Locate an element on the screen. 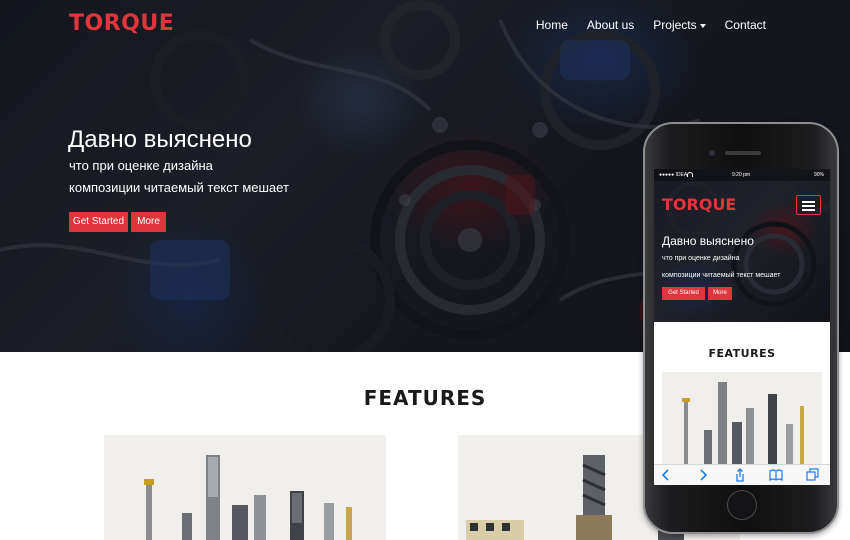 Image resolution: width=850 pixels, height=540 pixels. hamburger-menu-icon is located at coordinates (808, 205).